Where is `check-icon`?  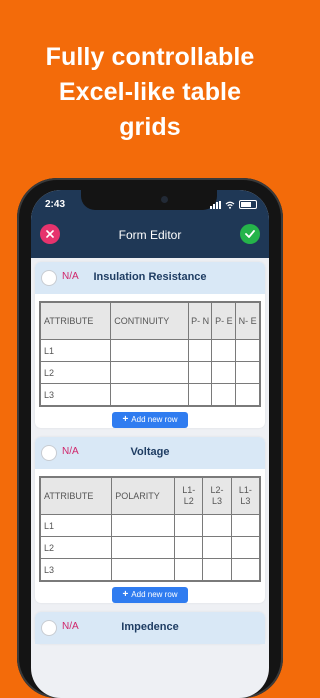 check-icon is located at coordinates (250, 234).